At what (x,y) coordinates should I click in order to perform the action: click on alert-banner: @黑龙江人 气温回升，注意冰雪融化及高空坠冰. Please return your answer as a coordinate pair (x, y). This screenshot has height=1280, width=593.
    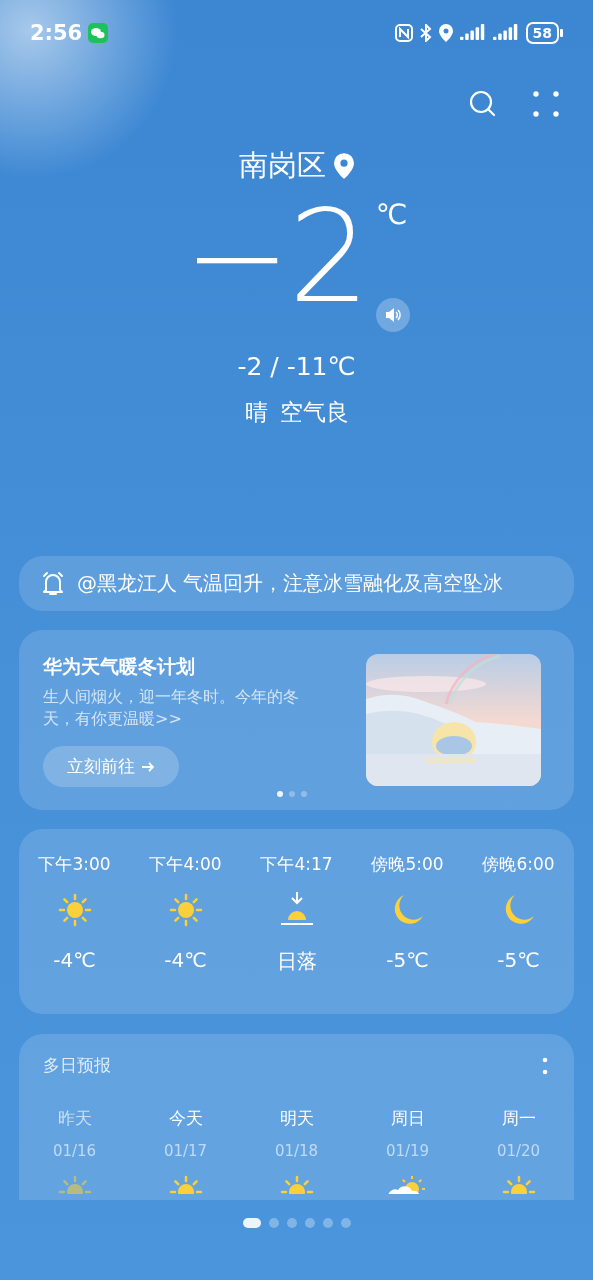
    Looking at the image, I should click on (296, 583).